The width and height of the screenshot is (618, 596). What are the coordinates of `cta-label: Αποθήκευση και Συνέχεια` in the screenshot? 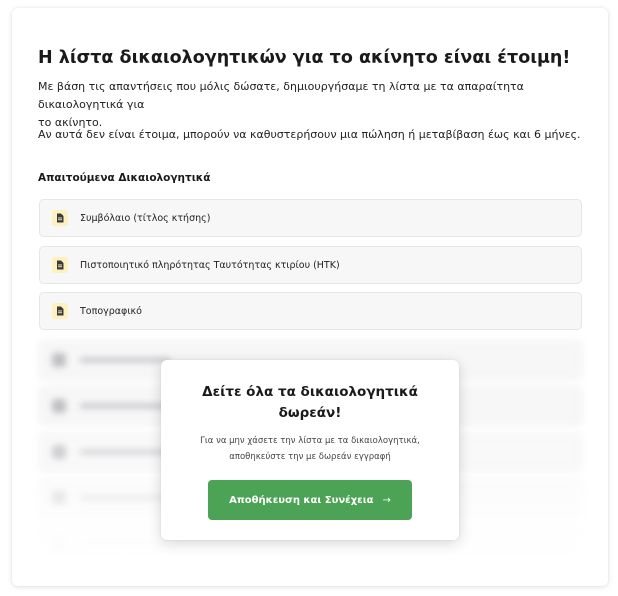 It's located at (301, 500).